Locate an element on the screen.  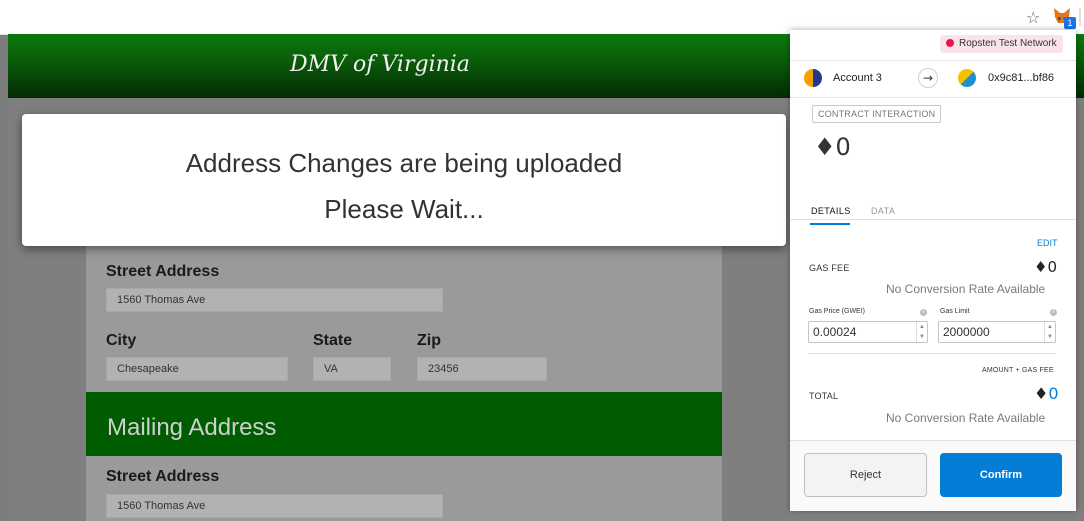
account-row: Account 3 → 0x9c81...bf86 is located at coordinates (933, 79).